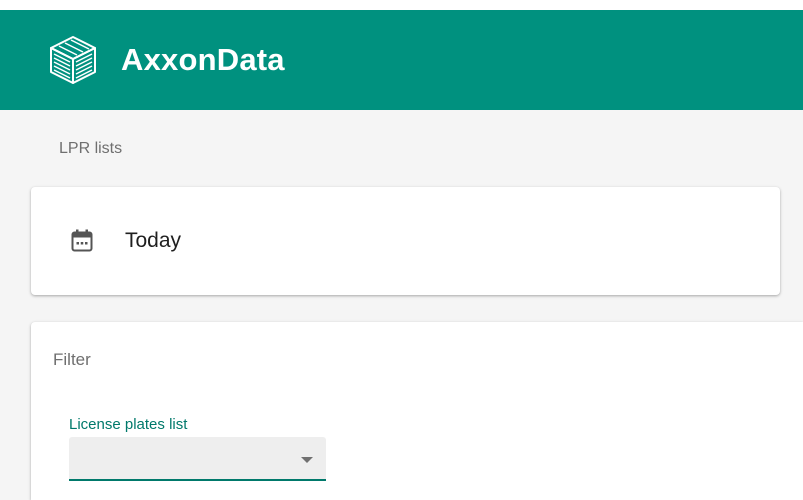 Image resolution: width=803 pixels, height=500 pixels. Describe the element at coordinates (197, 459) in the screenshot. I see `license-plates-list-select` at that location.